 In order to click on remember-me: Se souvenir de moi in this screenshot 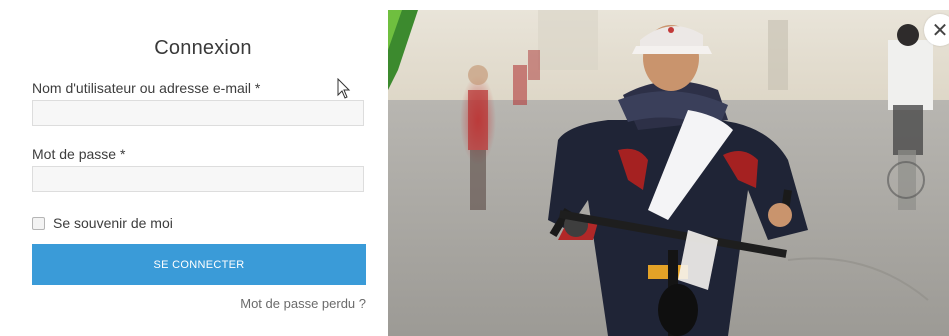, I will do `click(102, 223)`.